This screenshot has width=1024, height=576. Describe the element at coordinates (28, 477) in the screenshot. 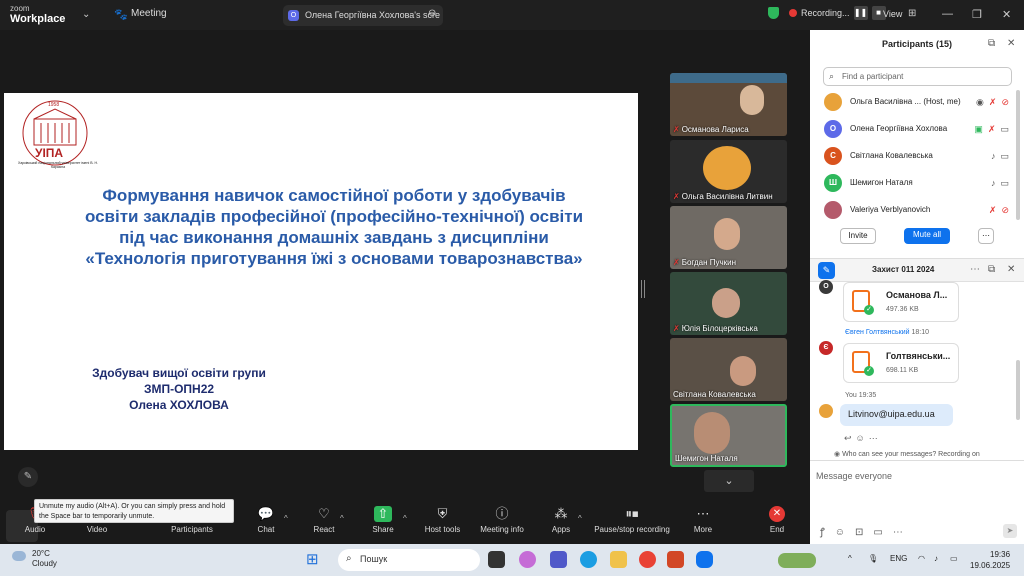

I see `annotate-pencil-icon: ✎` at that location.